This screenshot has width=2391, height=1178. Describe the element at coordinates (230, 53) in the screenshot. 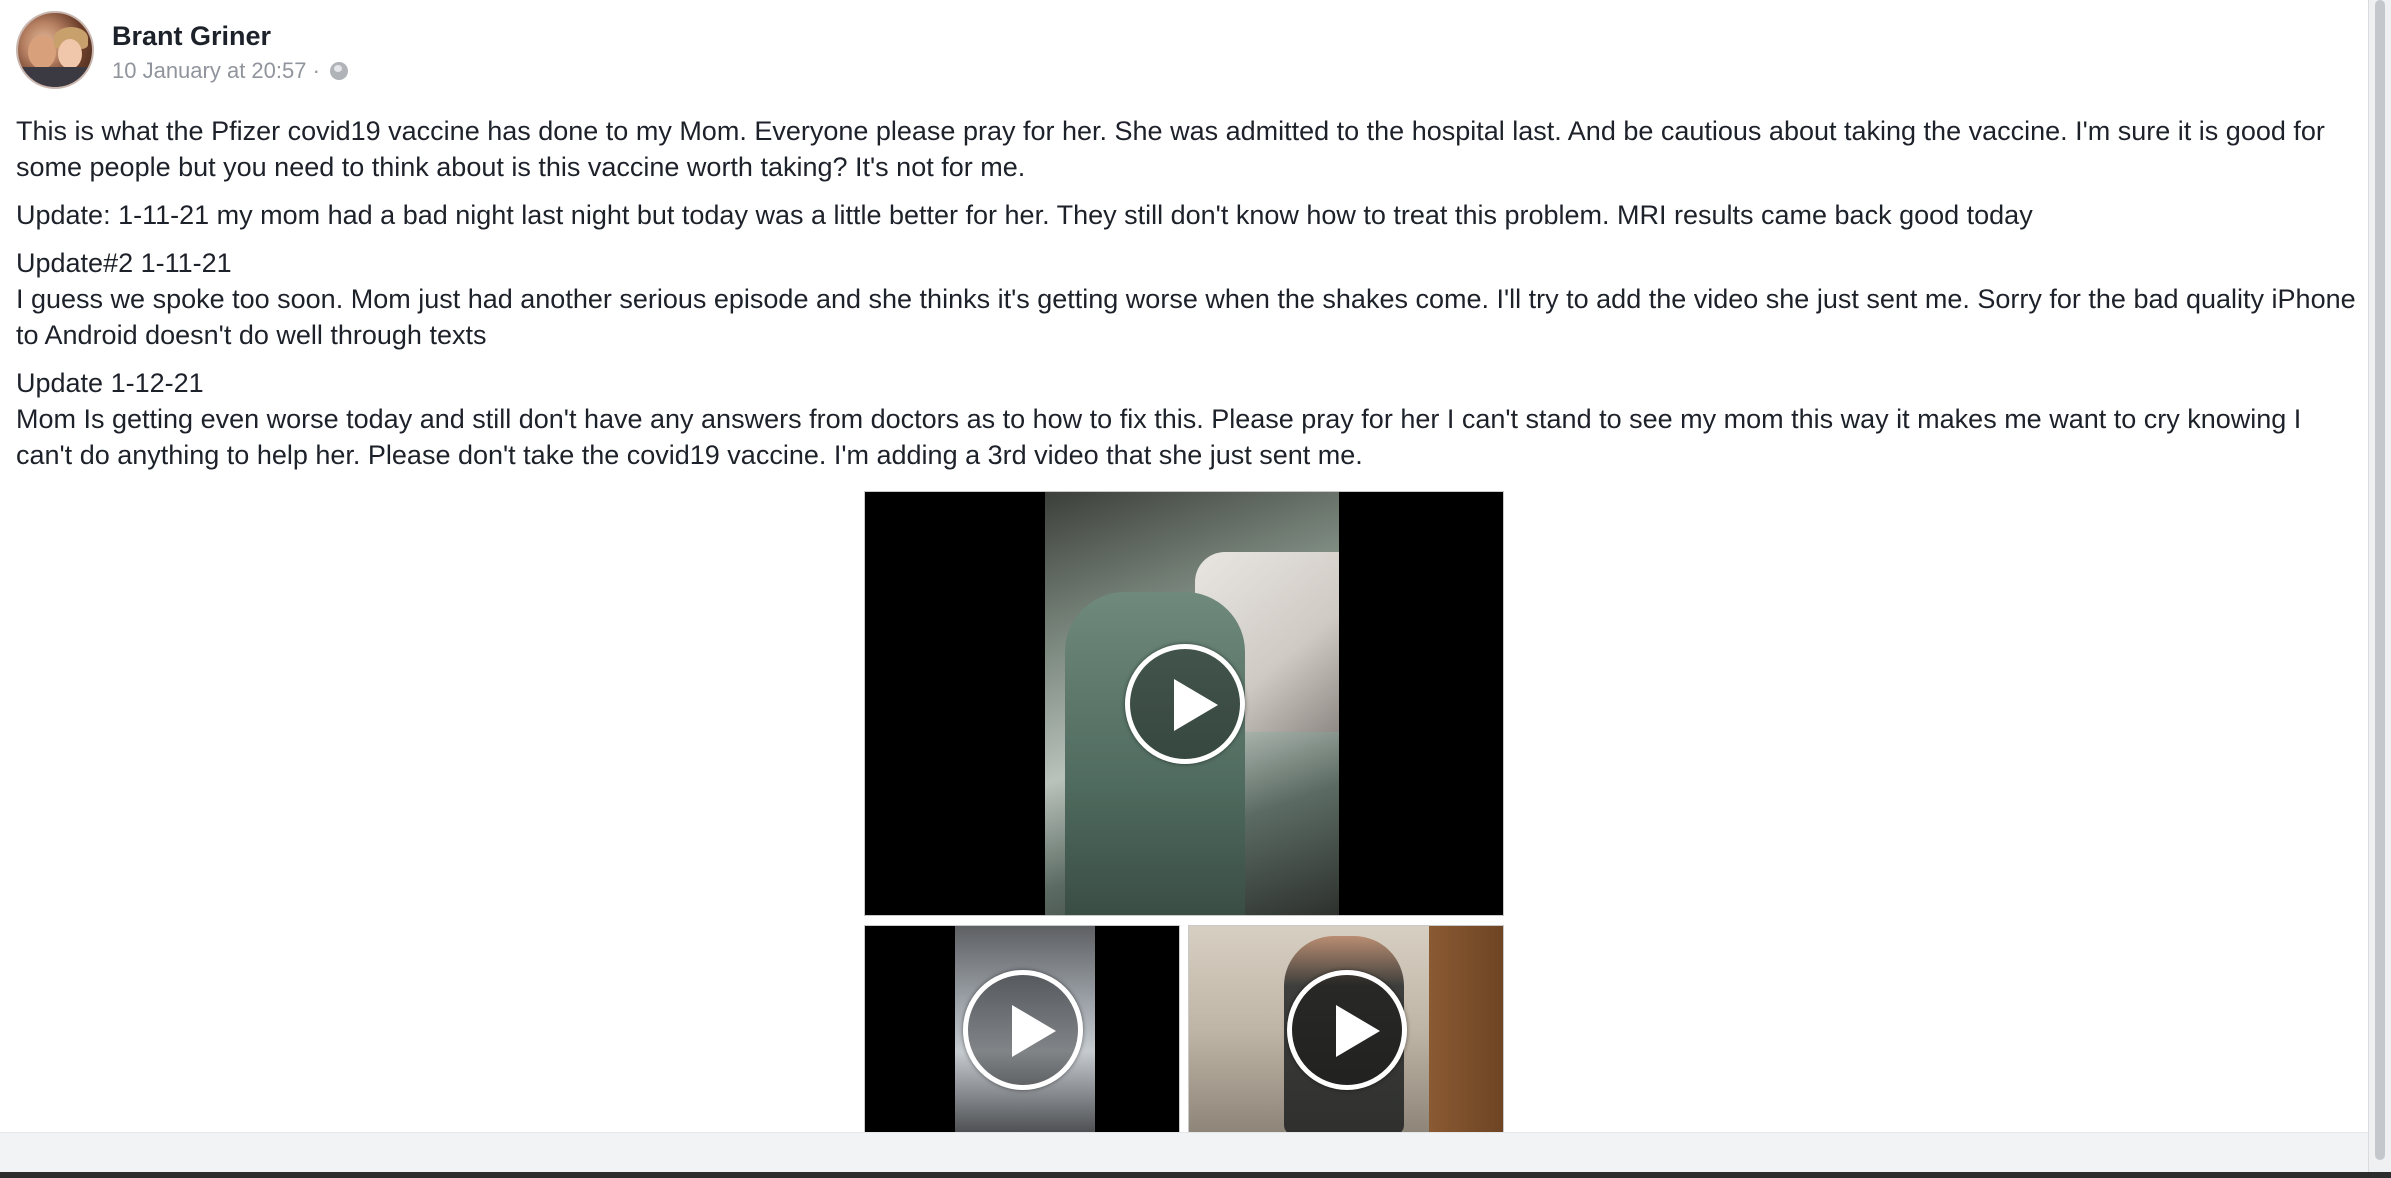

I see `post-meta: Brant Griner 10 January at 20:57 ·` at that location.